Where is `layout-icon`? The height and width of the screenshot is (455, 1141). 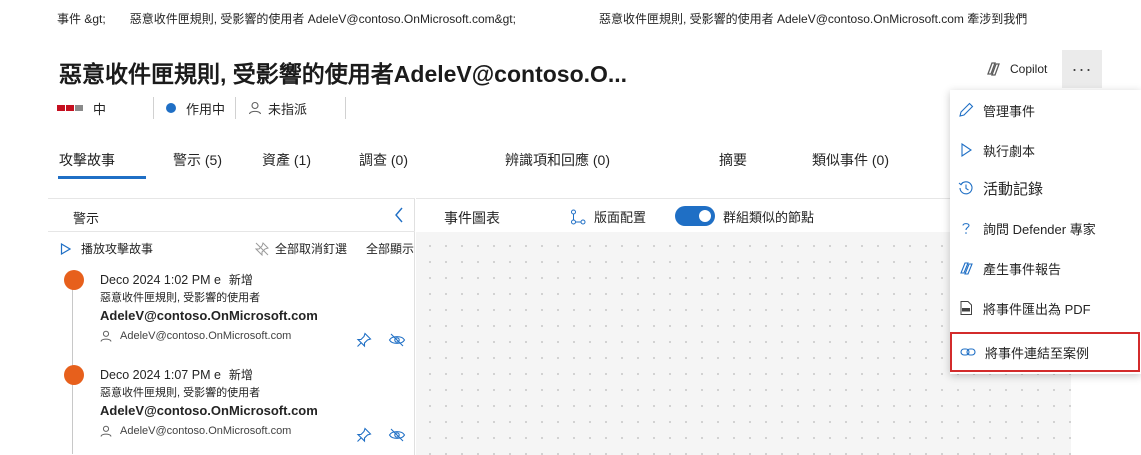 layout-icon is located at coordinates (578, 216).